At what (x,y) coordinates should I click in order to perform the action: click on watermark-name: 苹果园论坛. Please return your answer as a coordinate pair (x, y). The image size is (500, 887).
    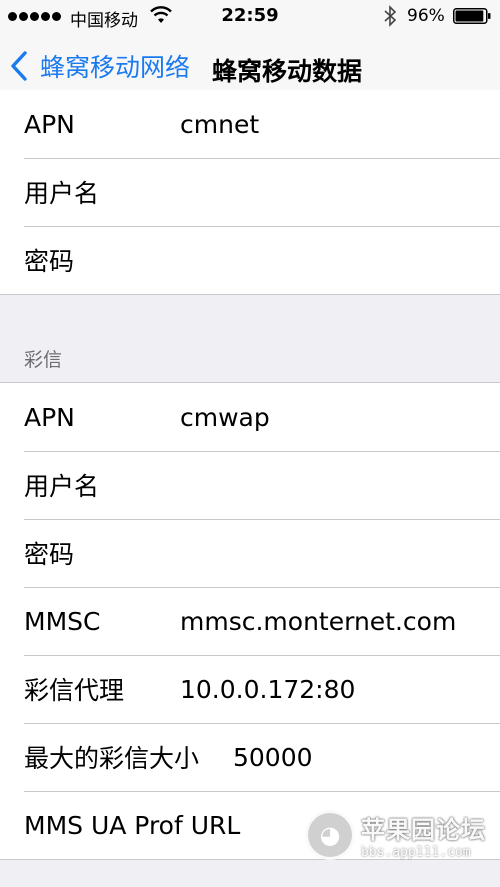
    Looking at the image, I should click on (423, 830).